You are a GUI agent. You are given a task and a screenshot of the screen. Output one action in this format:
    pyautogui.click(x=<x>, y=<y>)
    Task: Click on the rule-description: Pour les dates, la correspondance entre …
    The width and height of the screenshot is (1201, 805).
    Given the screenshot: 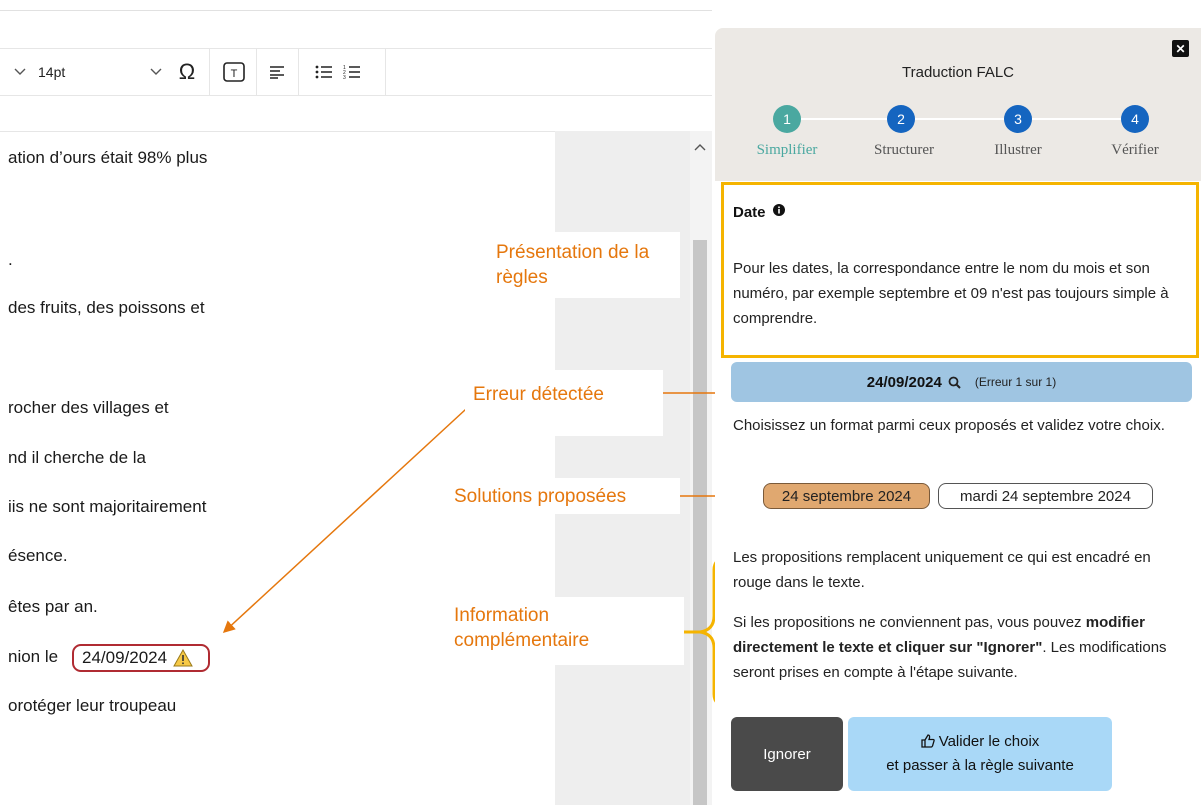 What is the action you would take?
    pyautogui.click(x=951, y=293)
    